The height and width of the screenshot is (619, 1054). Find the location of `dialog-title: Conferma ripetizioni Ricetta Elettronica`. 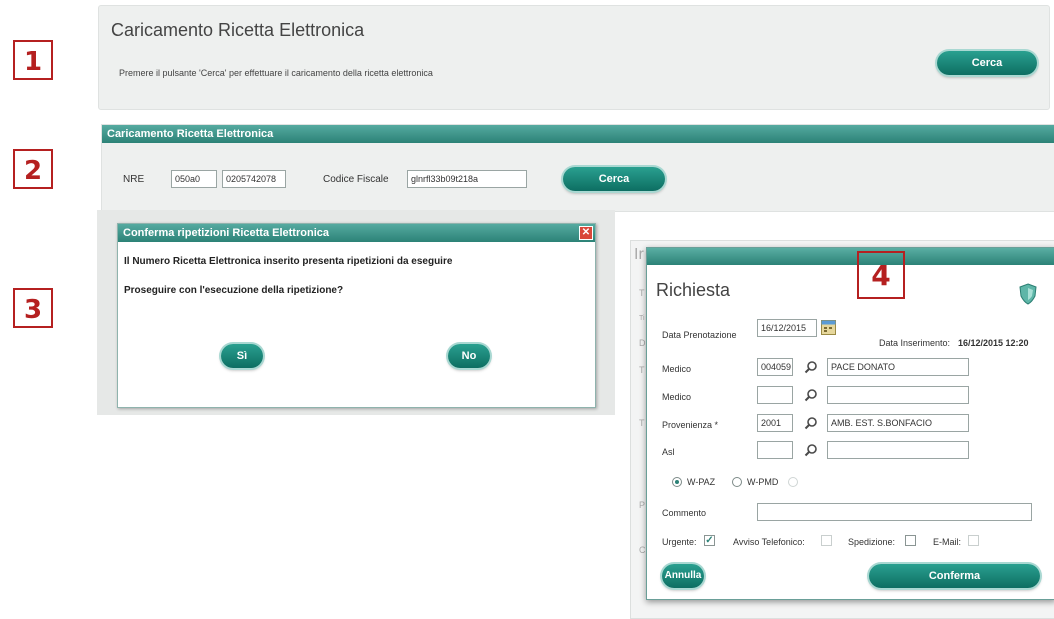

dialog-title: Conferma ripetizioni Ricetta Elettronica is located at coordinates (226, 233).